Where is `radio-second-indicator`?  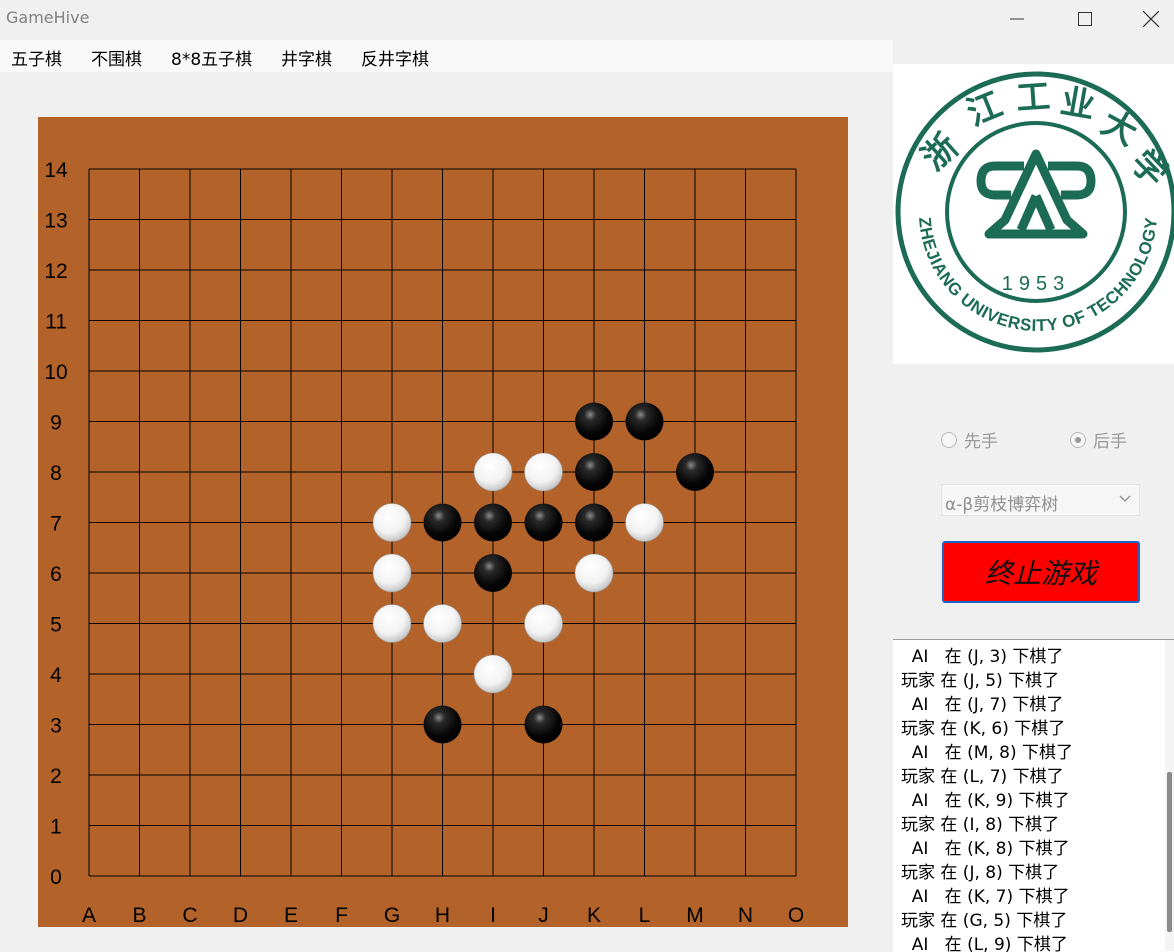
radio-second-indicator is located at coordinates (1078, 439).